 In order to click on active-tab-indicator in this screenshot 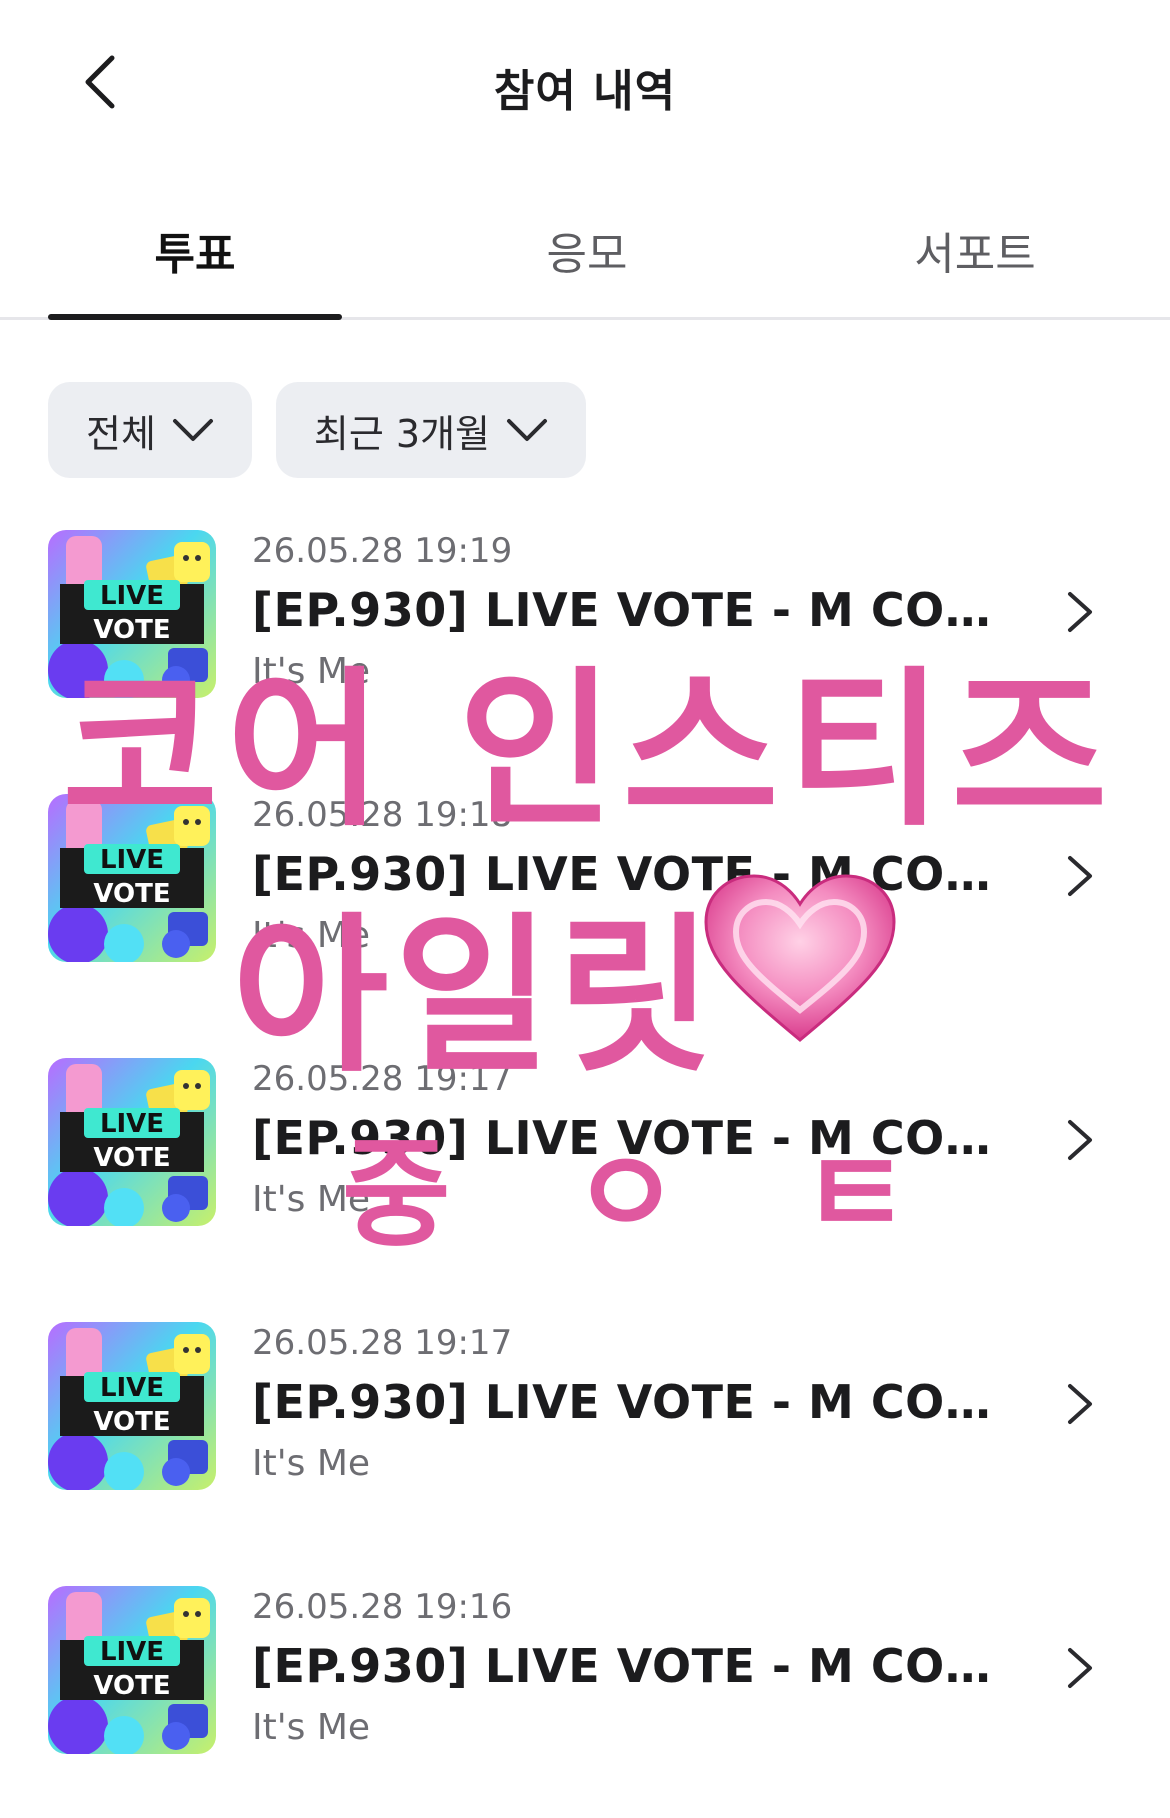, I will do `click(195, 317)`.